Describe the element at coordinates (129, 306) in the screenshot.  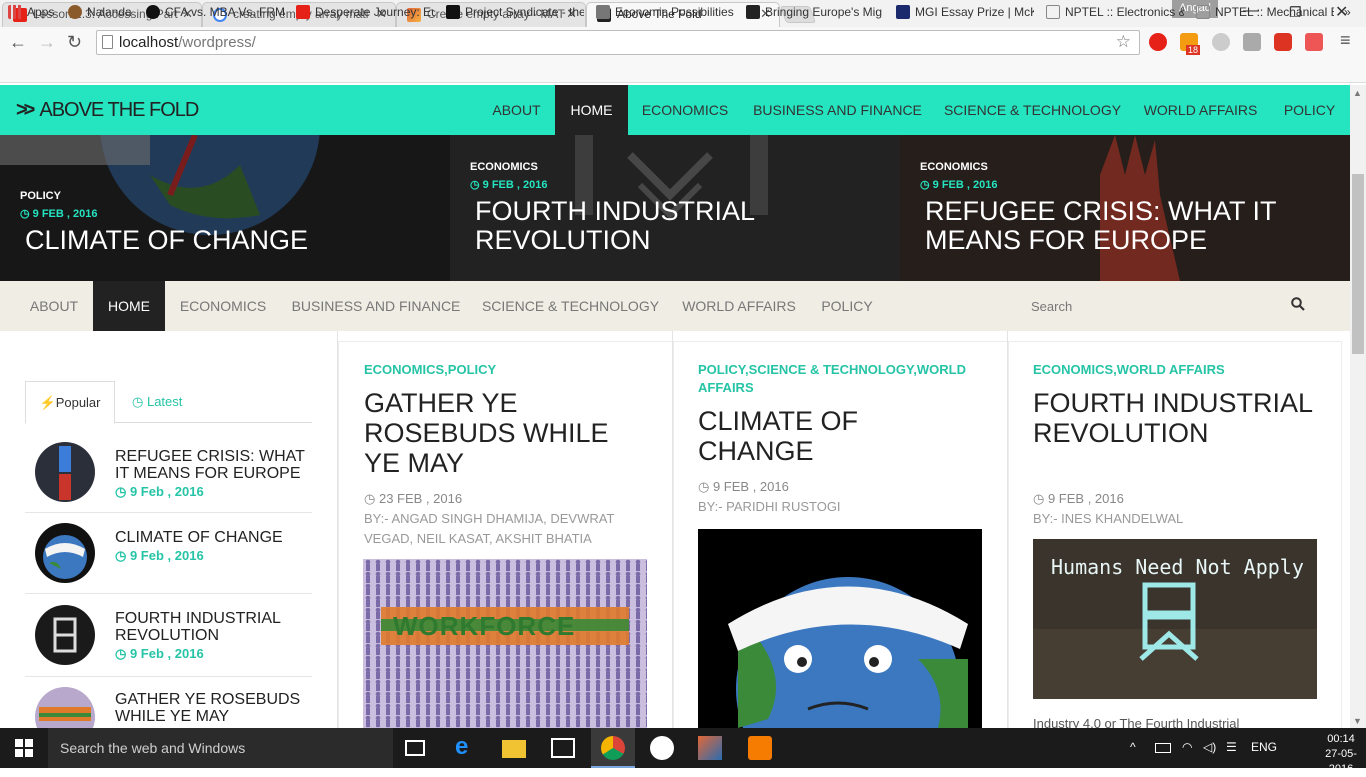
I see `nav2-home: HOME` at that location.